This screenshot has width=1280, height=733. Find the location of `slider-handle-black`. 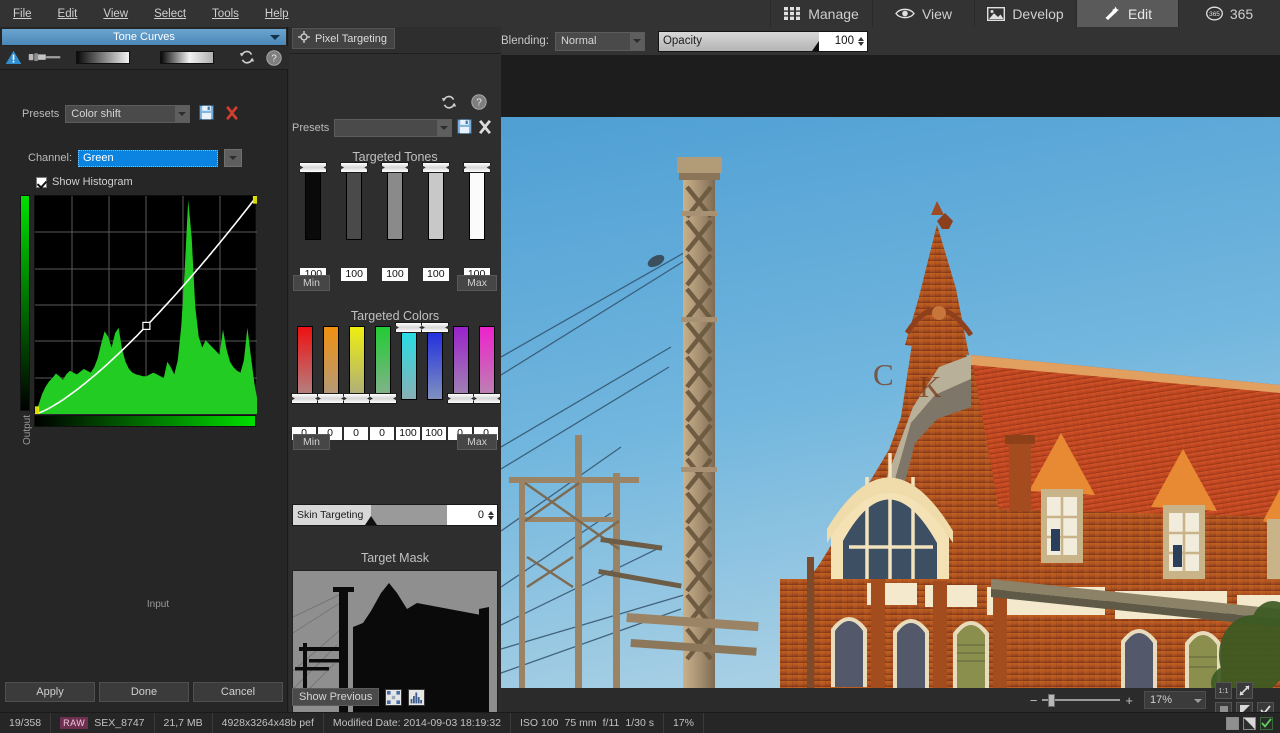

slider-handle-black is located at coordinates (313, 167).